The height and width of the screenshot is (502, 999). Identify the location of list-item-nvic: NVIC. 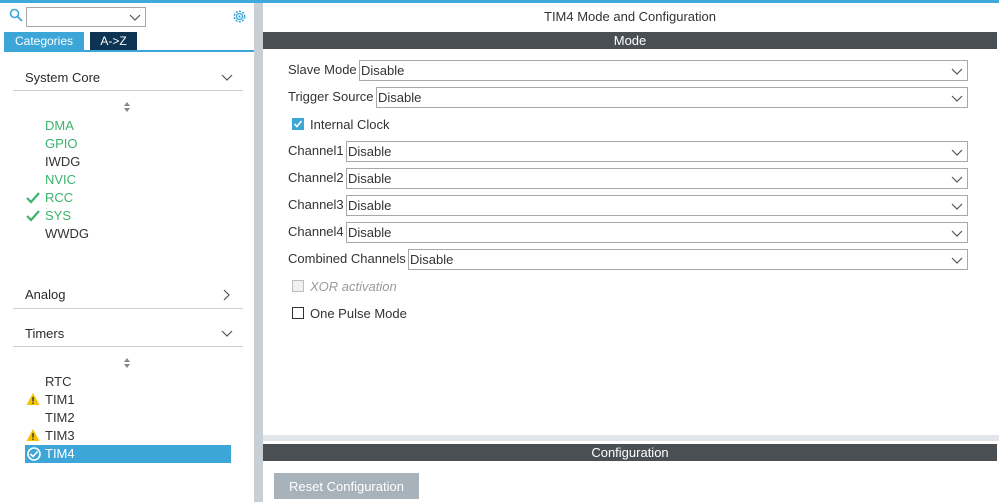
(60, 180).